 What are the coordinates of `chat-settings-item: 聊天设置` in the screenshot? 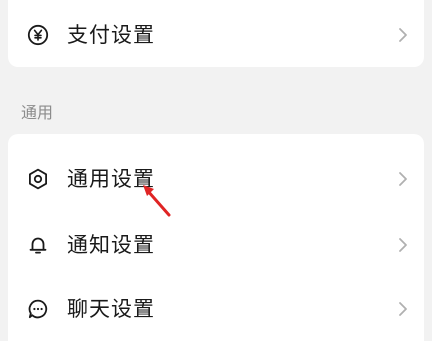 It's located at (216, 309).